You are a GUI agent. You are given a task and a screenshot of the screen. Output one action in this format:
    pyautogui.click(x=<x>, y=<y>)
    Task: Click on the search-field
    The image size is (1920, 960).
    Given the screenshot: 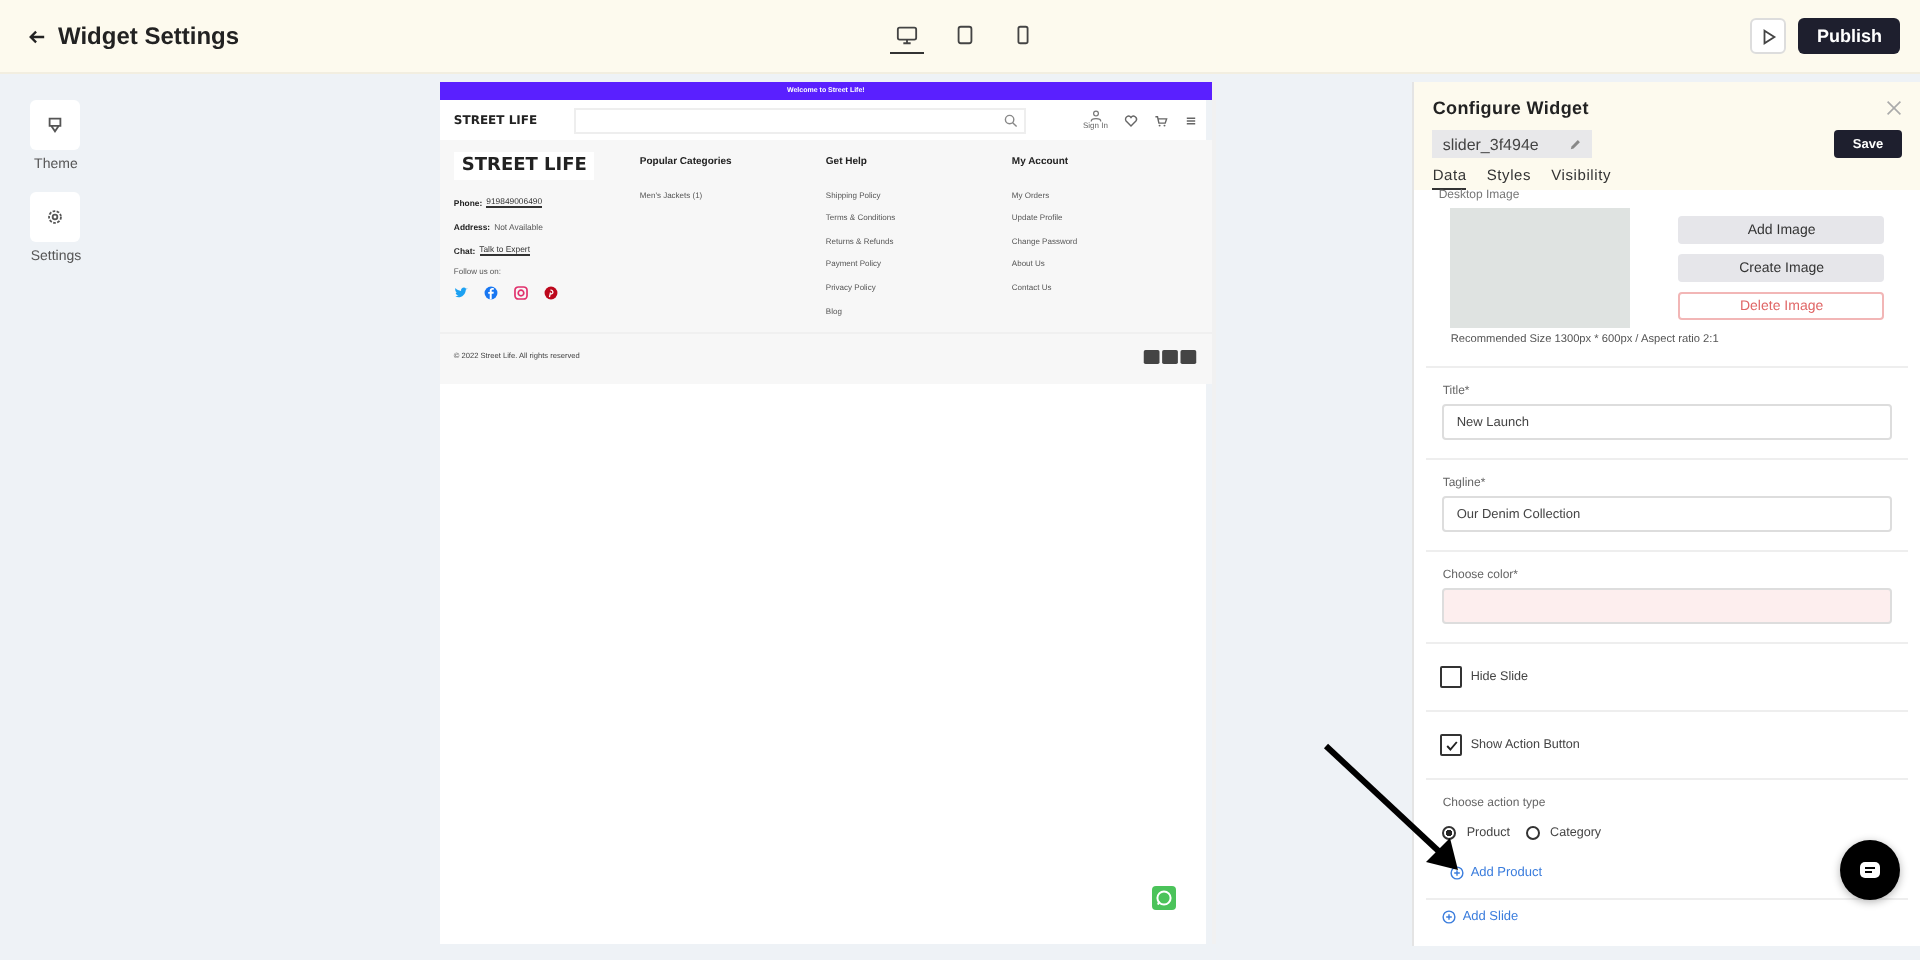 What is the action you would take?
    pyautogui.click(x=800, y=120)
    